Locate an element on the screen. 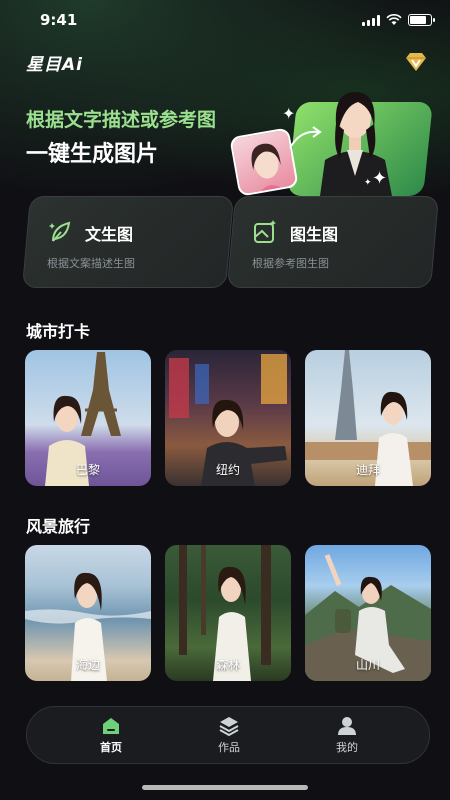 This screenshot has height=800, width=450. status-bar: 9:41 is located at coordinates (225, 22).